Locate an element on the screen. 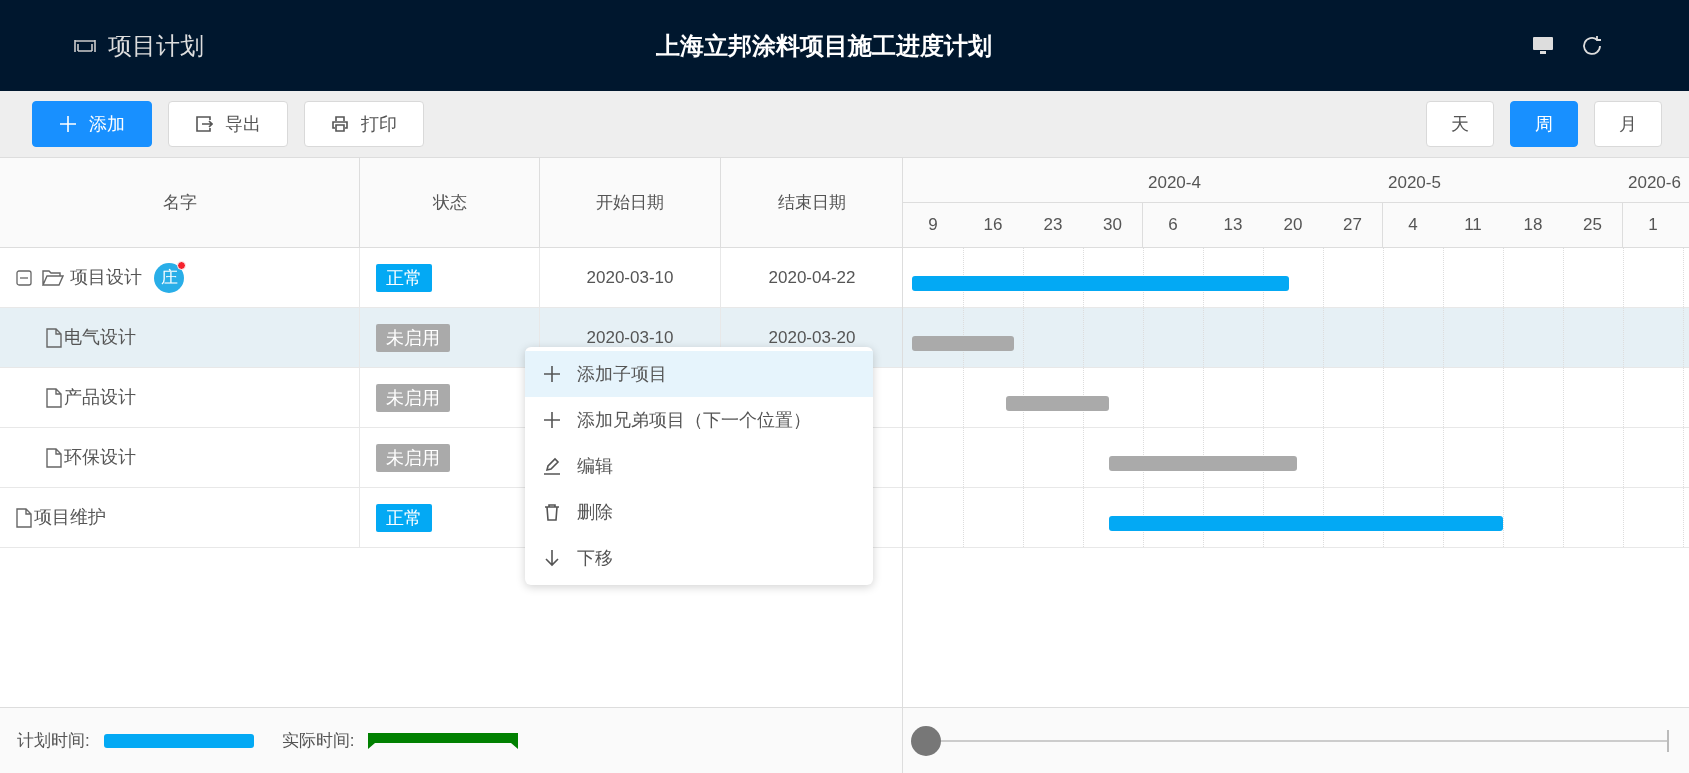  week-label: 23 is located at coordinates (1053, 225).